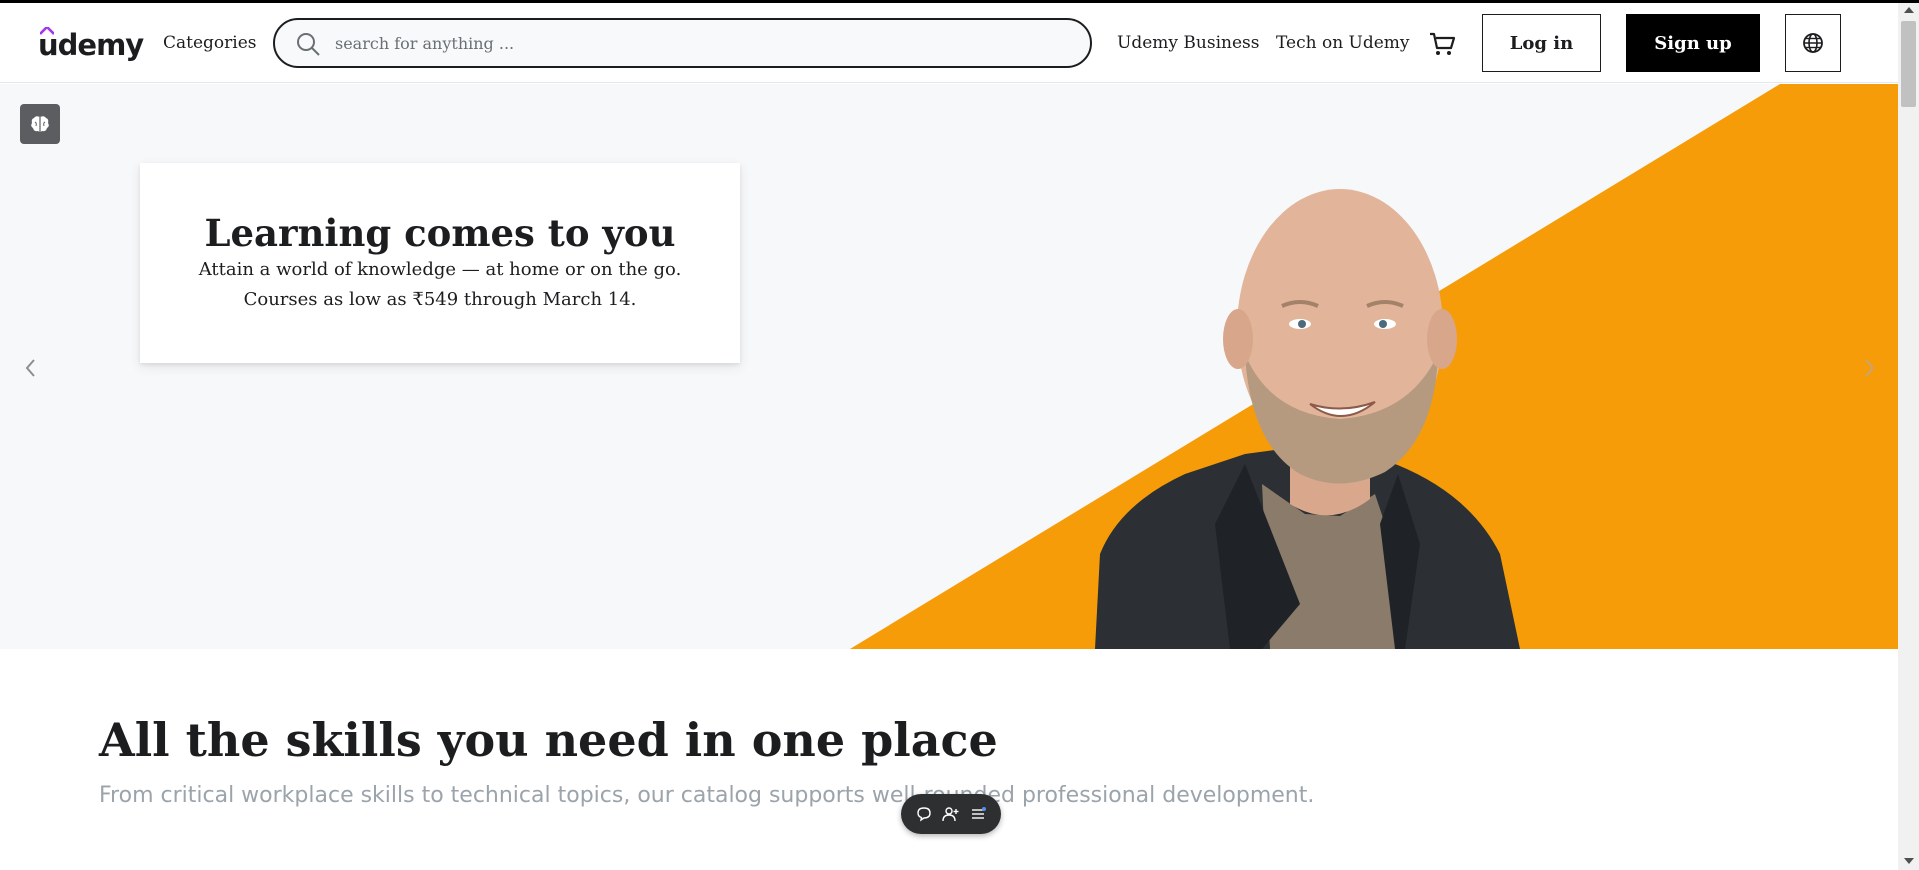  Describe the element at coordinates (30, 368) in the screenshot. I see `chevron-left-icon` at that location.